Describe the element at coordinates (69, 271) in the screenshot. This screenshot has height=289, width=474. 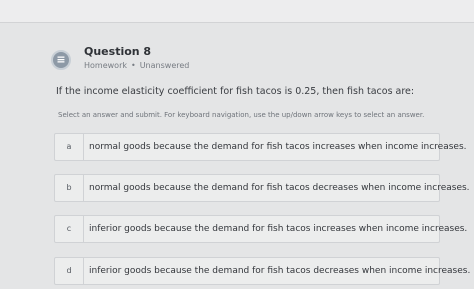
I see `option-letter: d` at that location.